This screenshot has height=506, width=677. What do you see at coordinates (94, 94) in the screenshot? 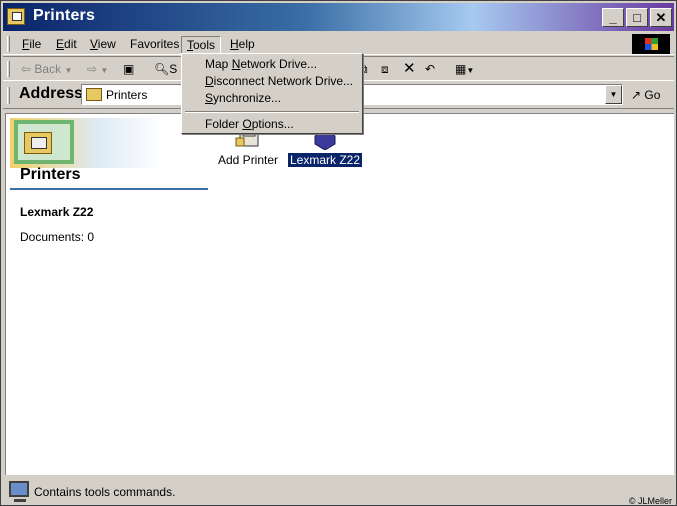
I see `address-folder-icon` at bounding box center [94, 94].